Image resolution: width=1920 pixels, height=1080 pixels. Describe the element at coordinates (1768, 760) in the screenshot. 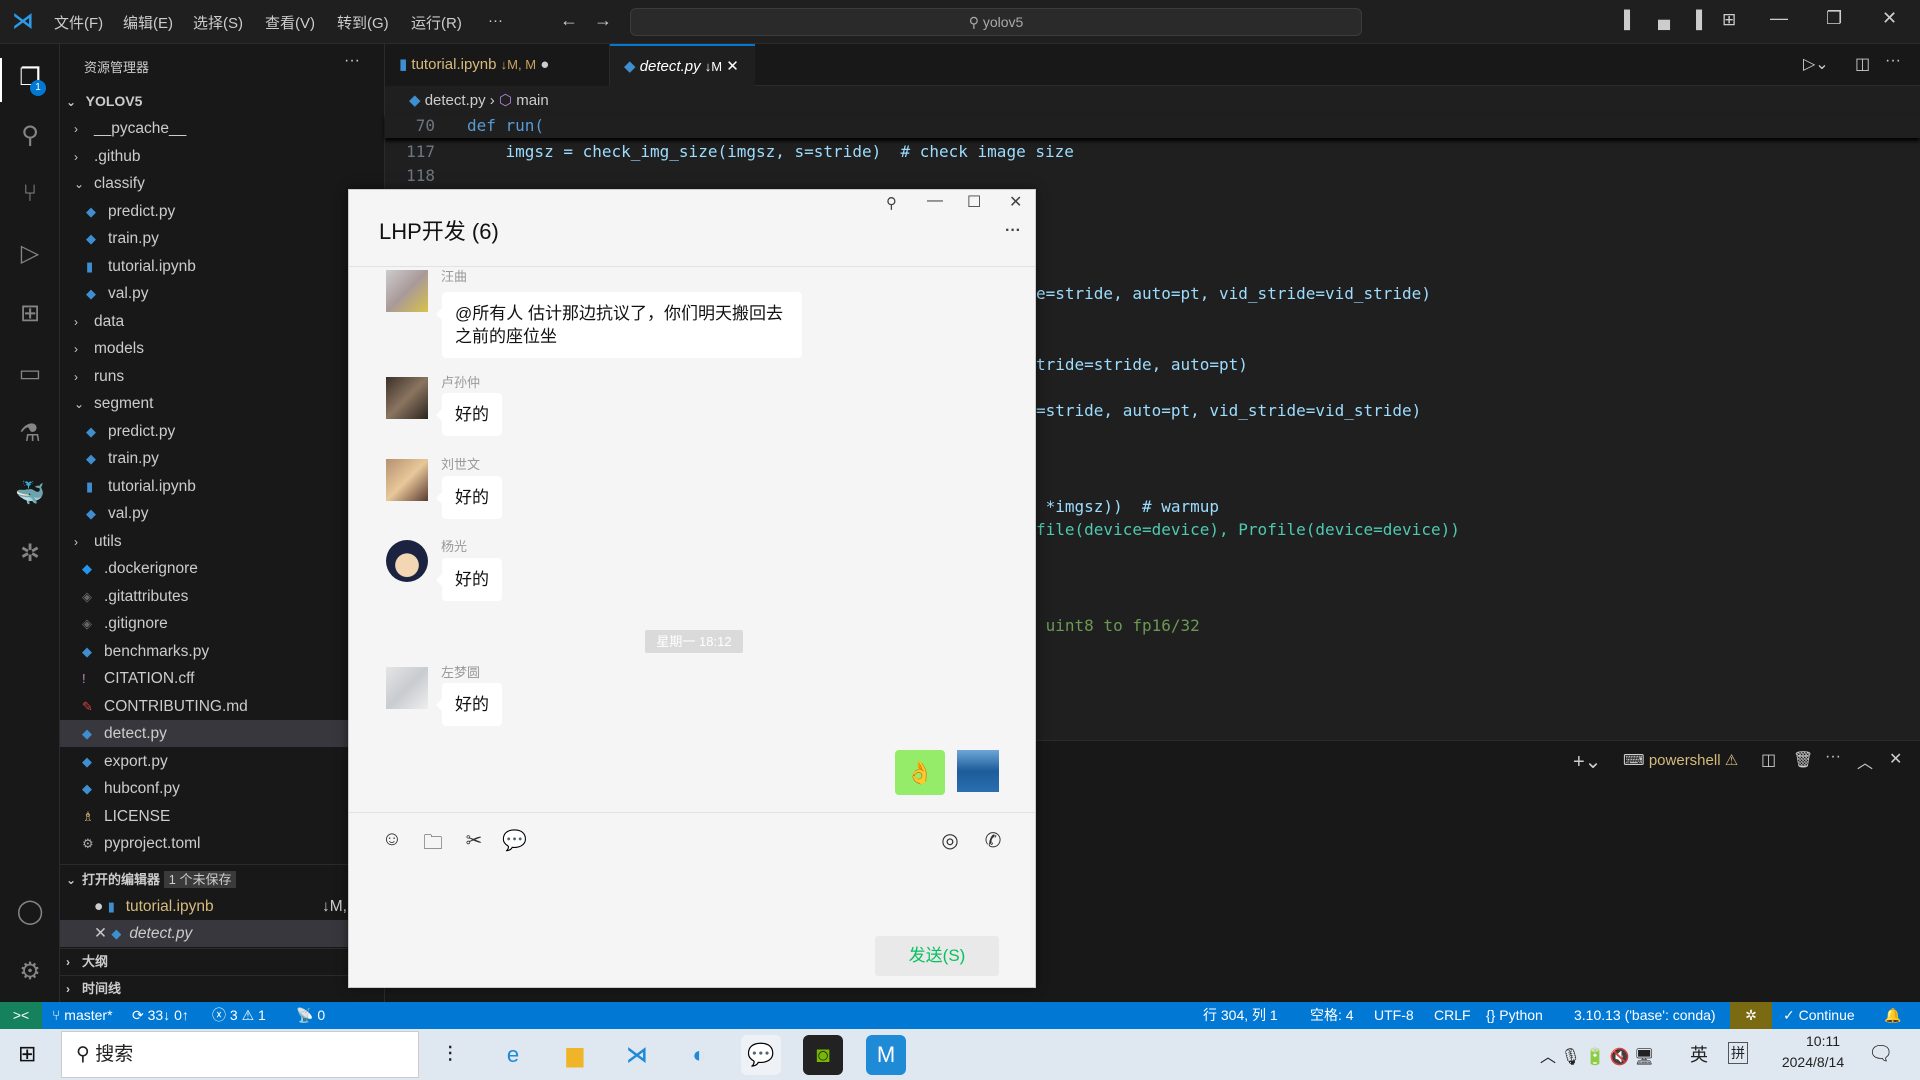

I see `split-terminal-icon: ◫` at that location.